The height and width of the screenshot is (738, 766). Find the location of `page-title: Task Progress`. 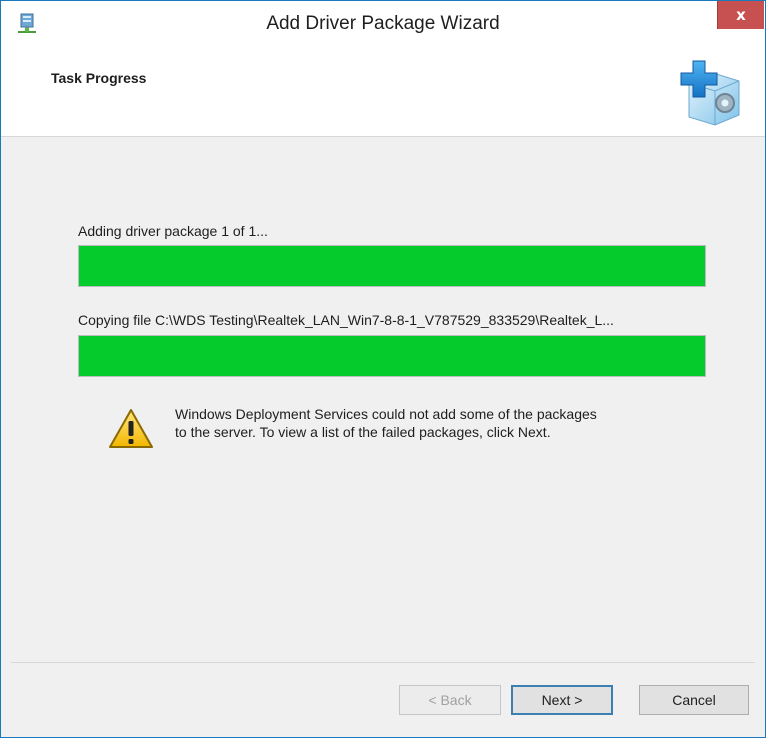

page-title: Task Progress is located at coordinates (99, 78).